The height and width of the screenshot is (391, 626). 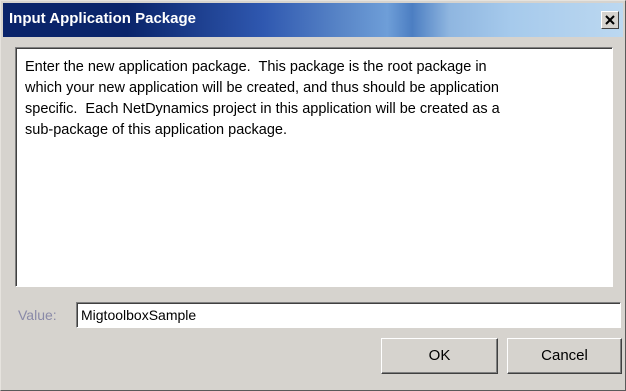 I want to click on cancel-button: Cancel, so click(x=564, y=356).